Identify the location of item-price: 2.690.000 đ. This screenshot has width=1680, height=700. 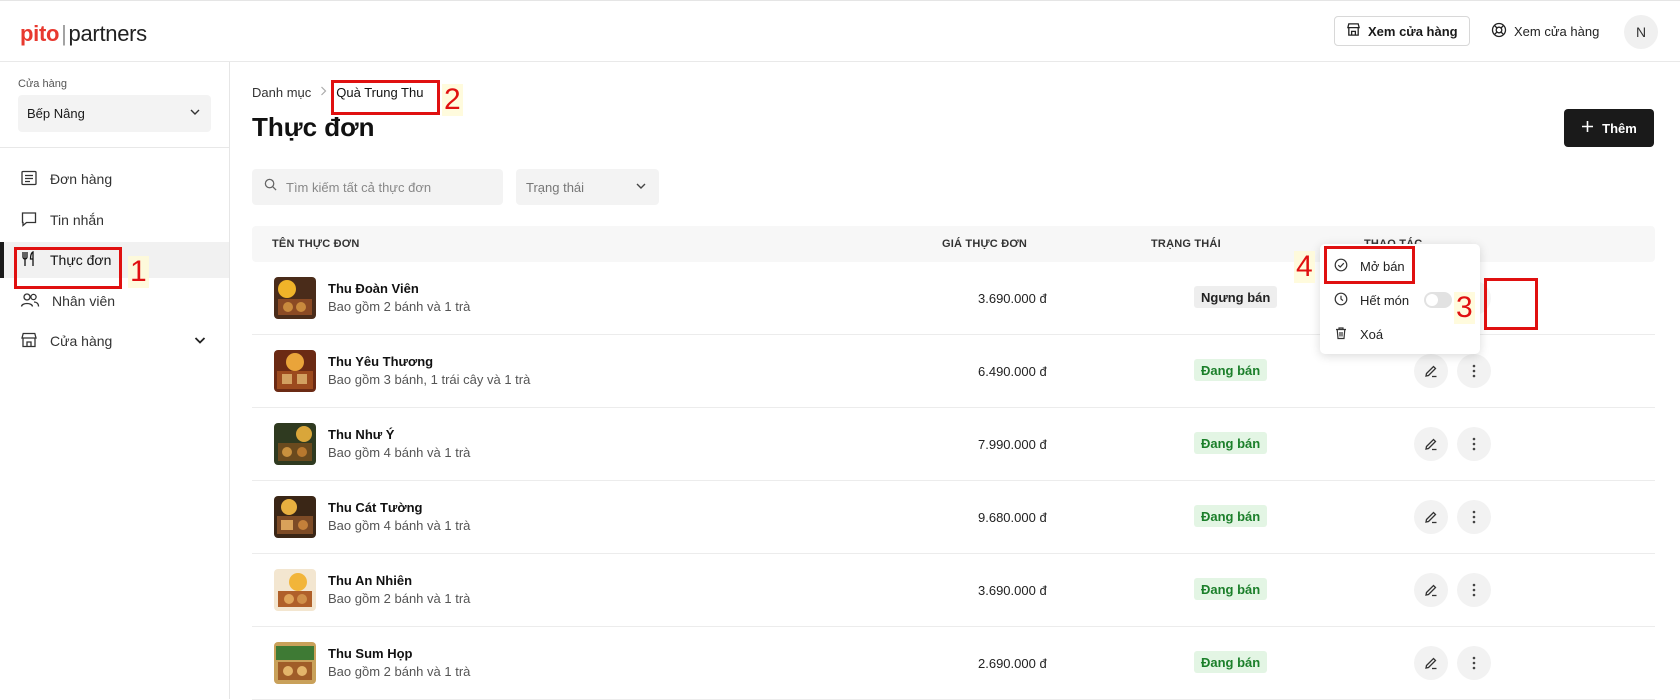
(1012, 663).